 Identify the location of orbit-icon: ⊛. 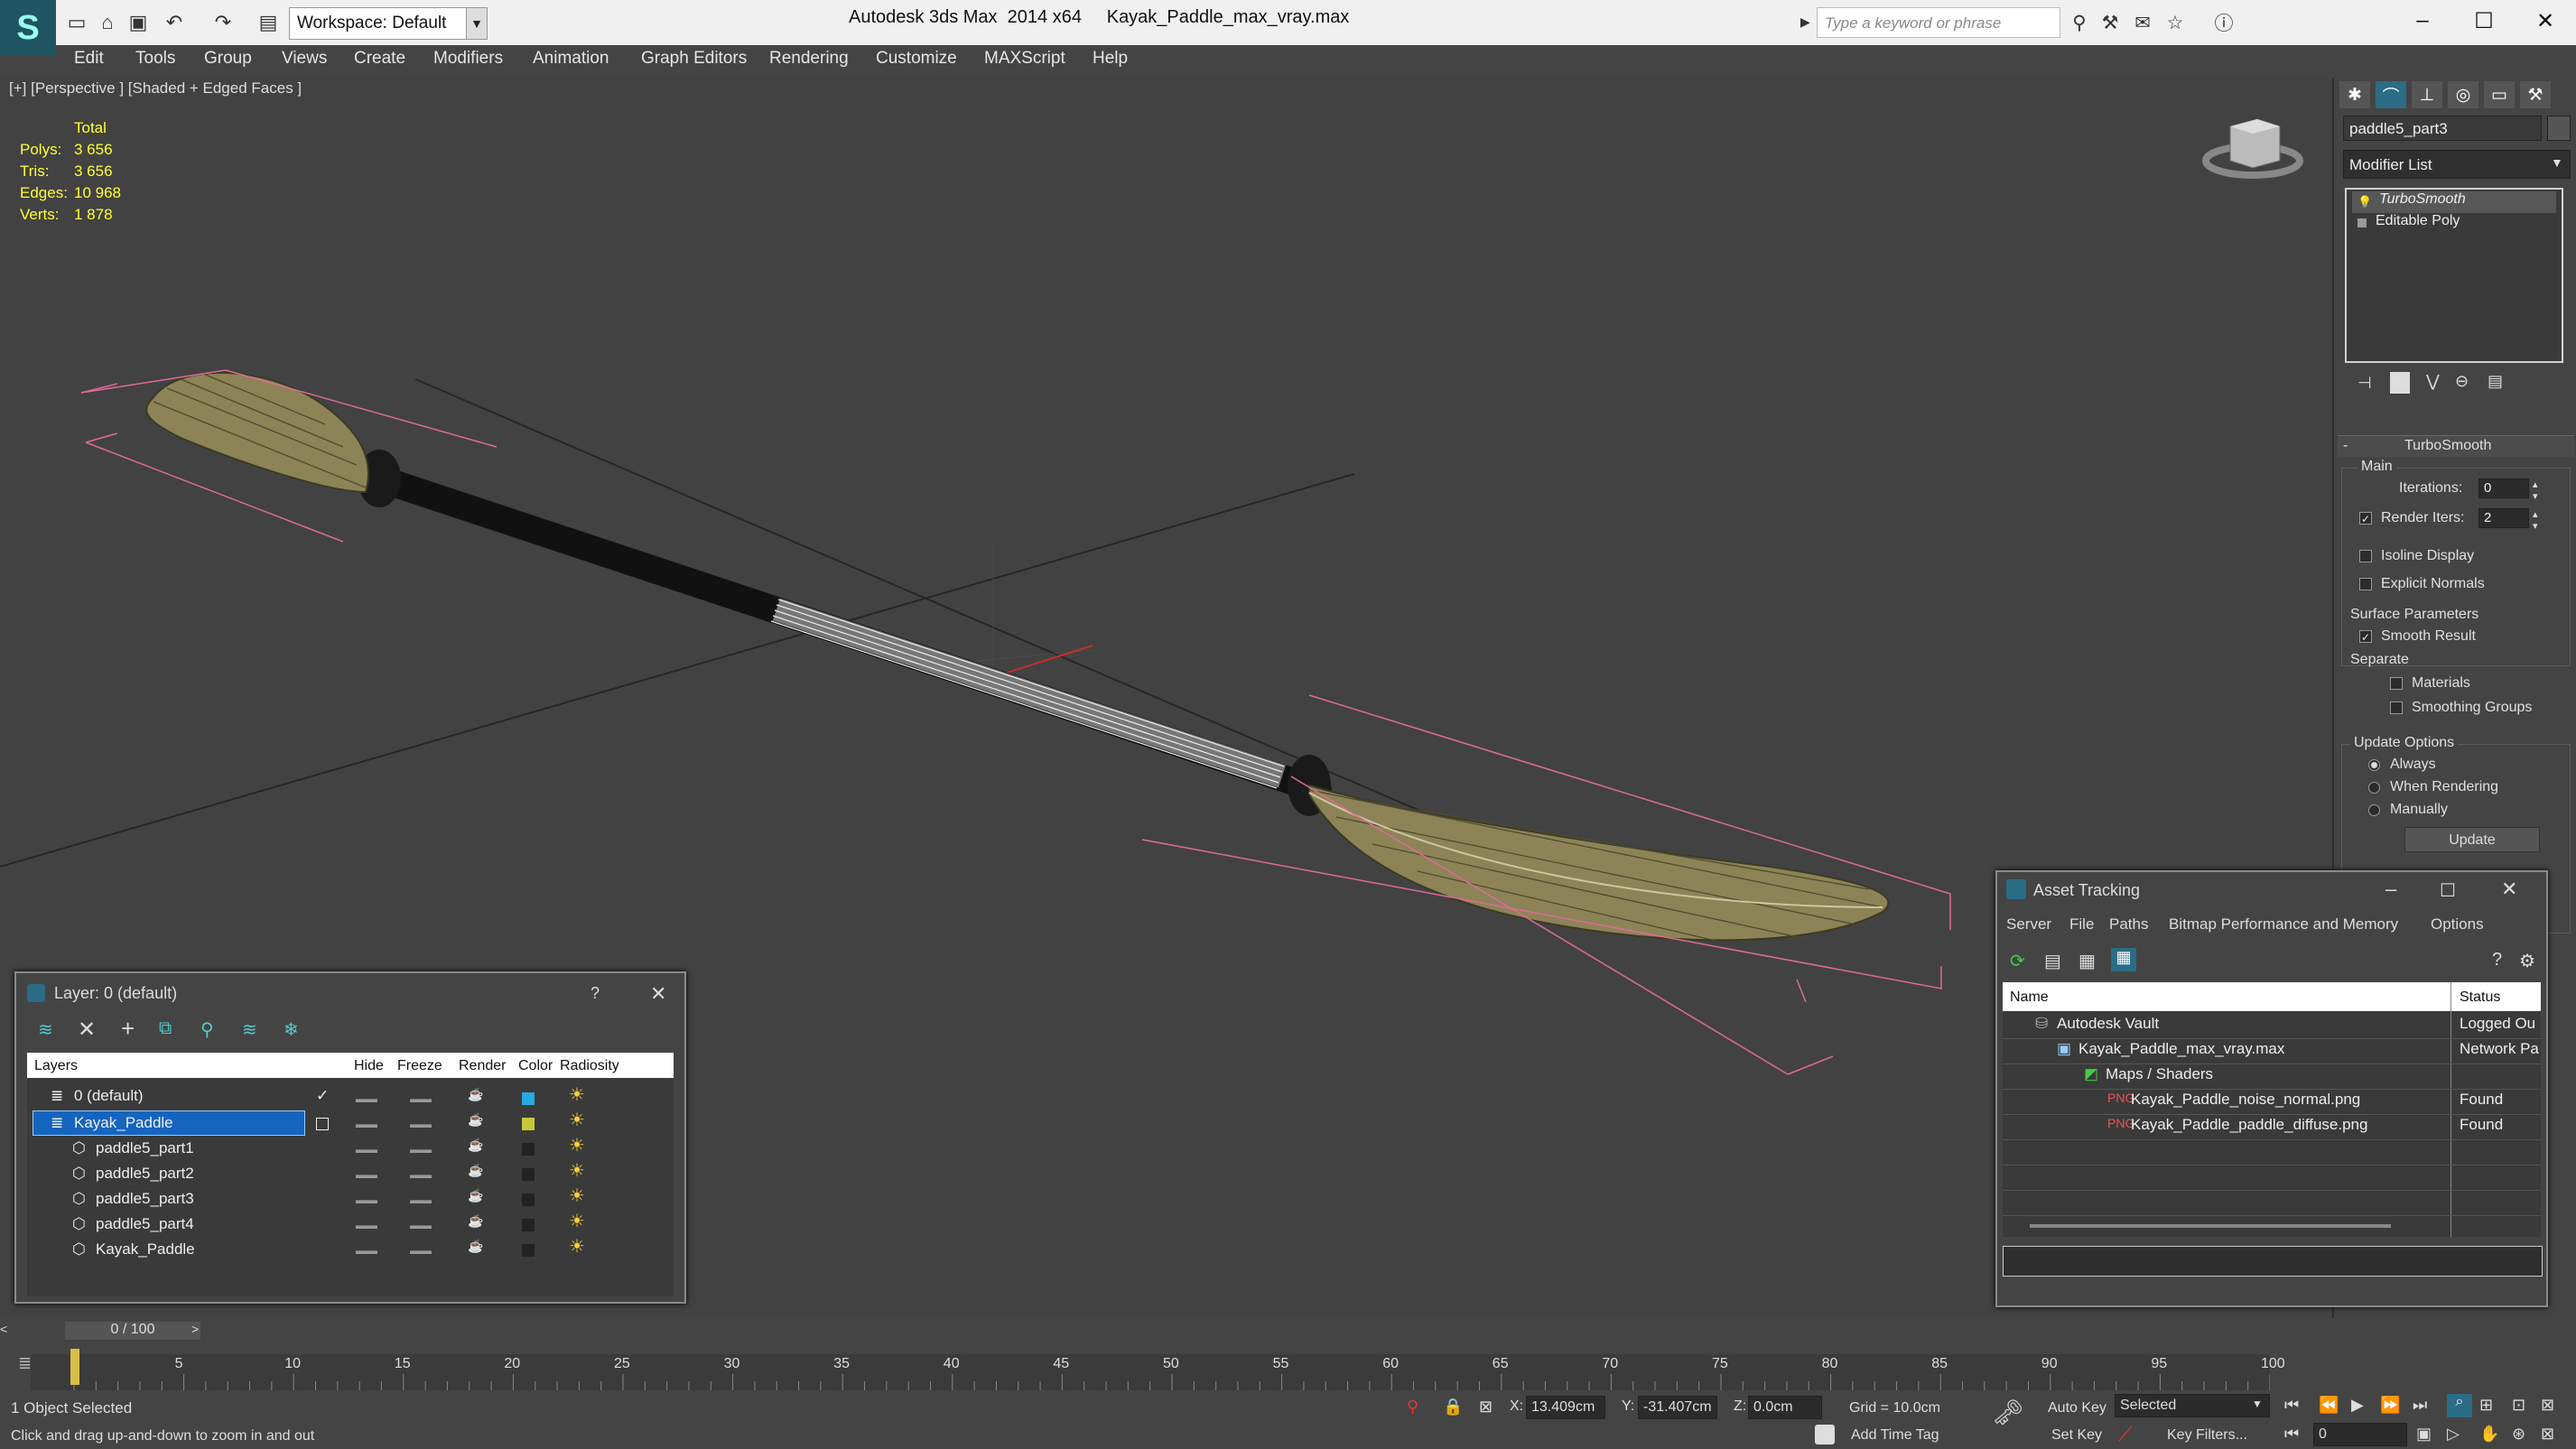
(2518, 1434).